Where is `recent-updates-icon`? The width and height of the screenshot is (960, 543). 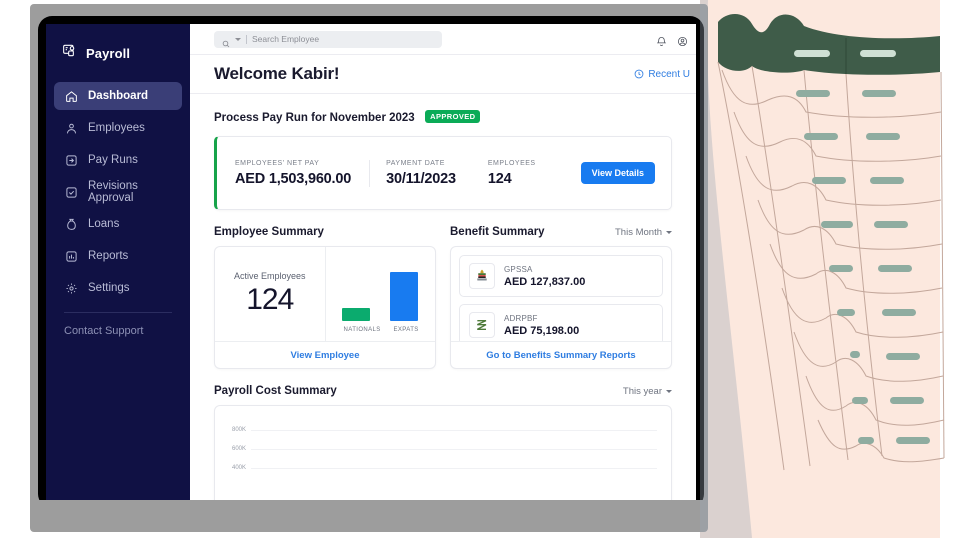
recent-updates-icon is located at coordinates (639, 74).